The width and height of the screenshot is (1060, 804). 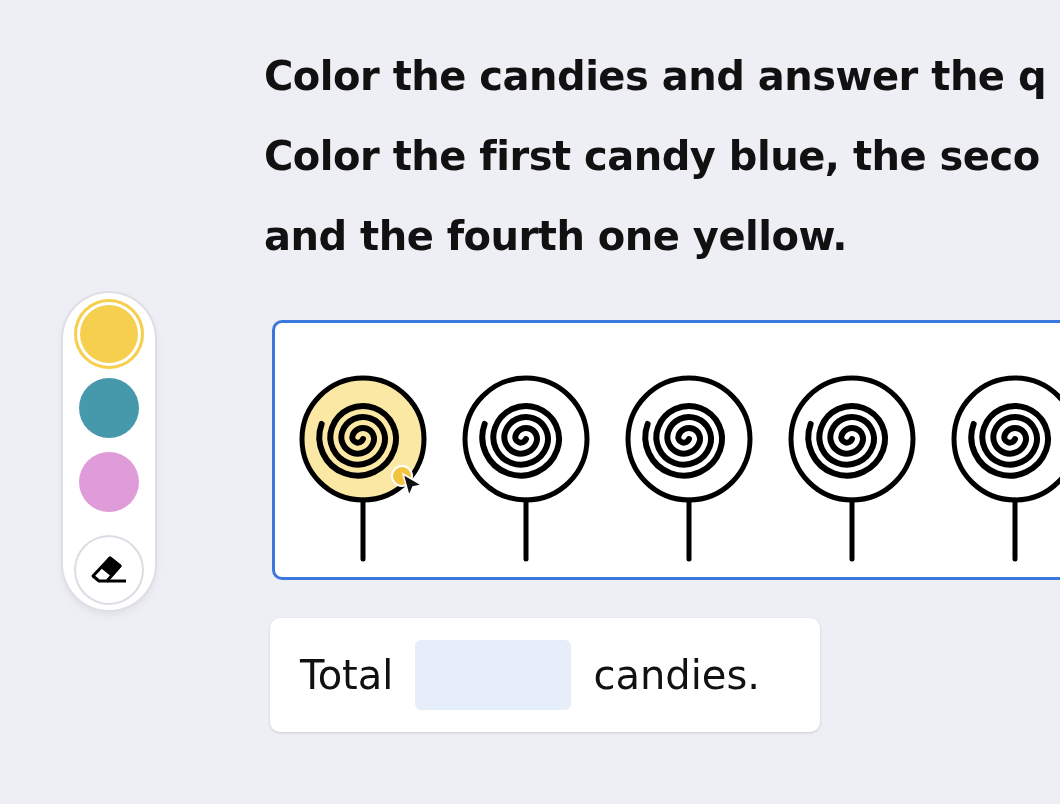 What do you see at coordinates (556, 236) in the screenshot?
I see `instruction-line: and the fourth one yellow.` at bounding box center [556, 236].